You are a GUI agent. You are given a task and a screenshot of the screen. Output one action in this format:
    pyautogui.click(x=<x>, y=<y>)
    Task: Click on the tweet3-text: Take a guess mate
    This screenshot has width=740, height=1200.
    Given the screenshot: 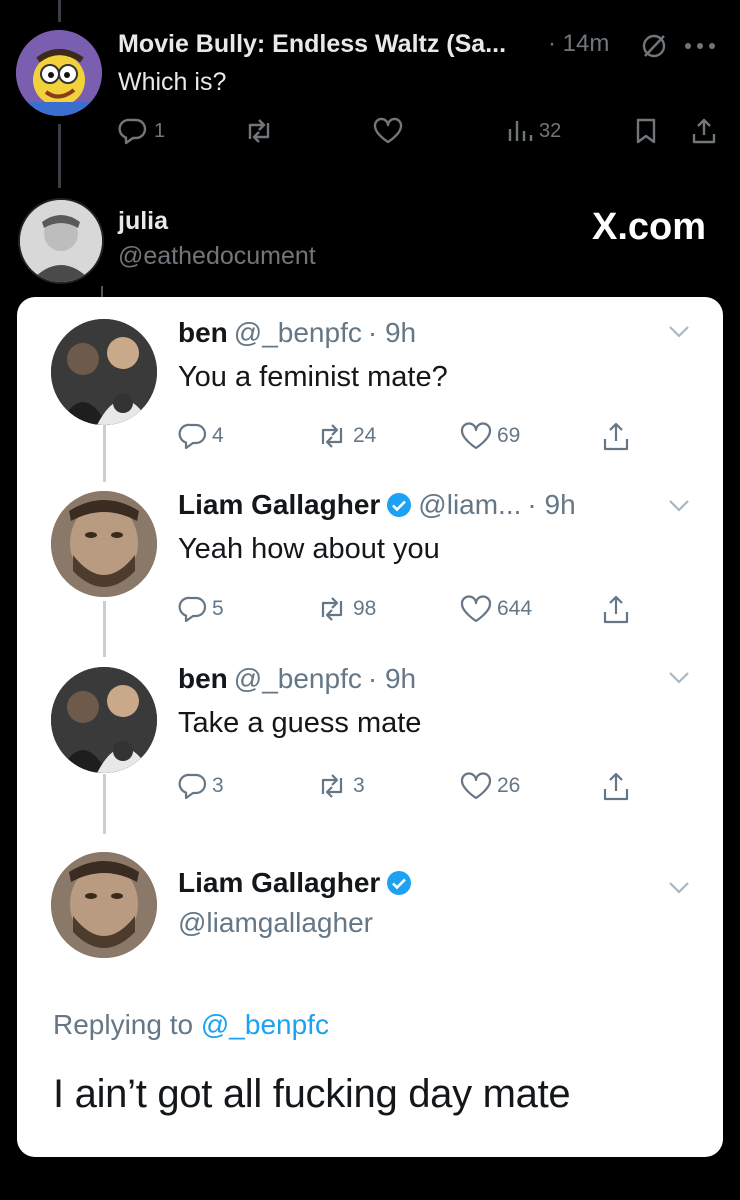 What is the action you would take?
    pyautogui.click(x=300, y=723)
    